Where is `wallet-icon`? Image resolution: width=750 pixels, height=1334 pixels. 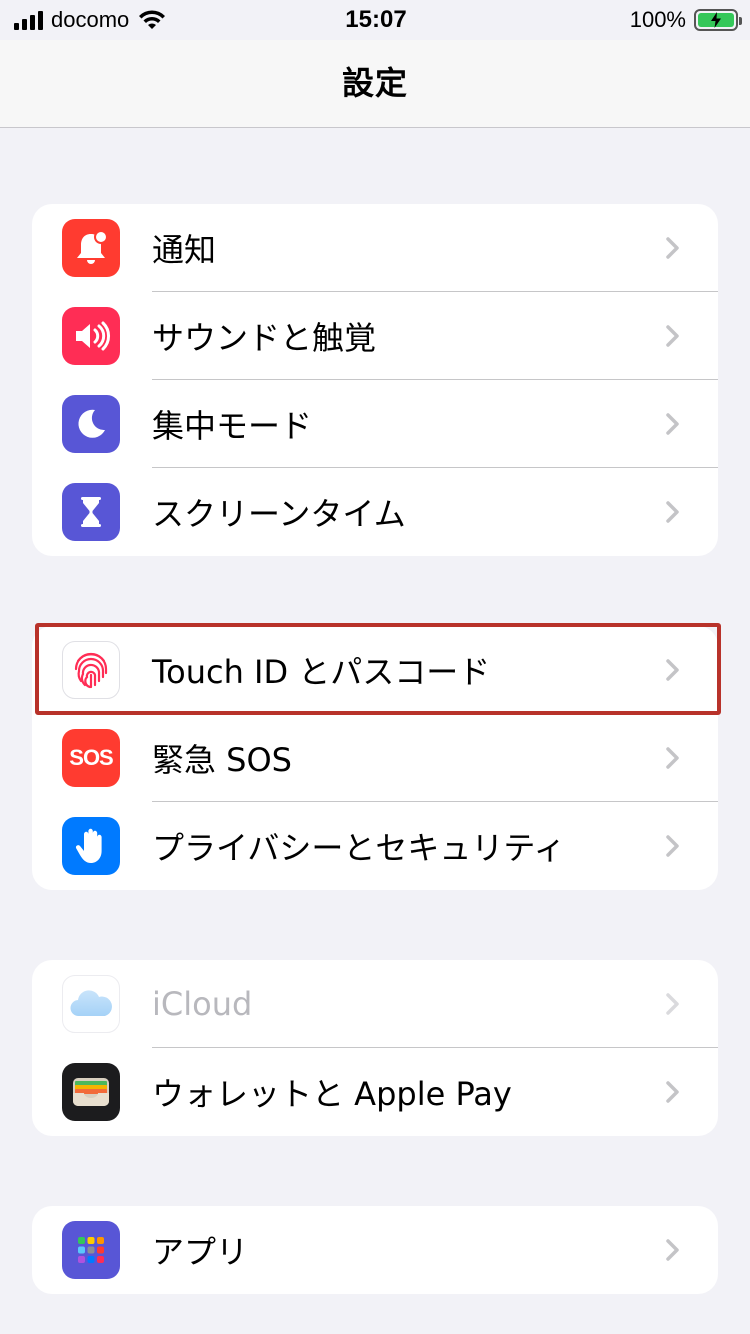
wallet-icon is located at coordinates (91, 1092).